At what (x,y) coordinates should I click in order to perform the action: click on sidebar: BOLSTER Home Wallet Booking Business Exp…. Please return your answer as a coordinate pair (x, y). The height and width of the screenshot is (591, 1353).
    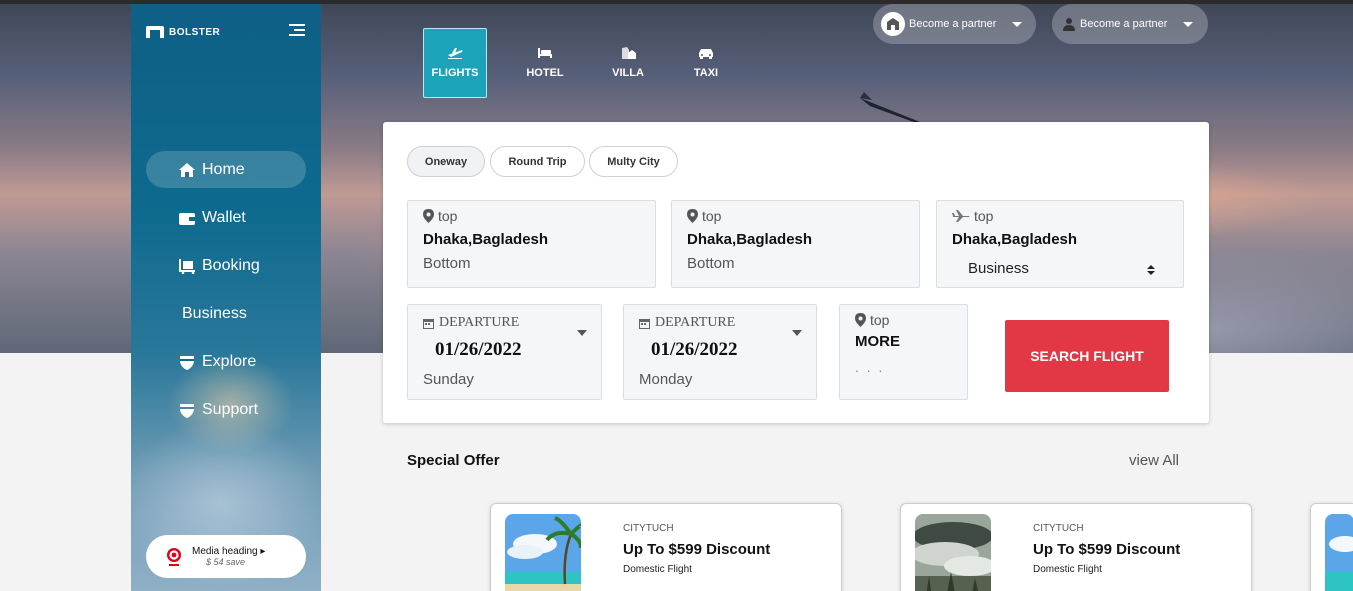
    Looking at the image, I should click on (226, 297).